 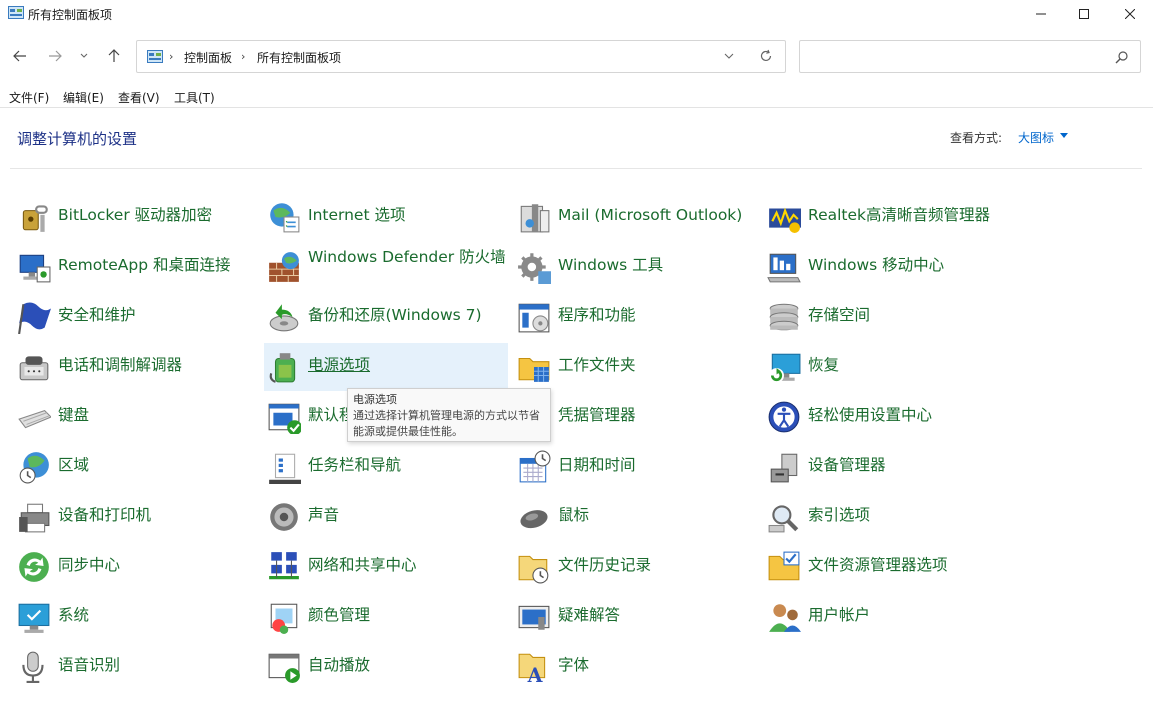 What do you see at coordinates (534, 318) in the screenshot?
I see `programs-features-icon` at bounding box center [534, 318].